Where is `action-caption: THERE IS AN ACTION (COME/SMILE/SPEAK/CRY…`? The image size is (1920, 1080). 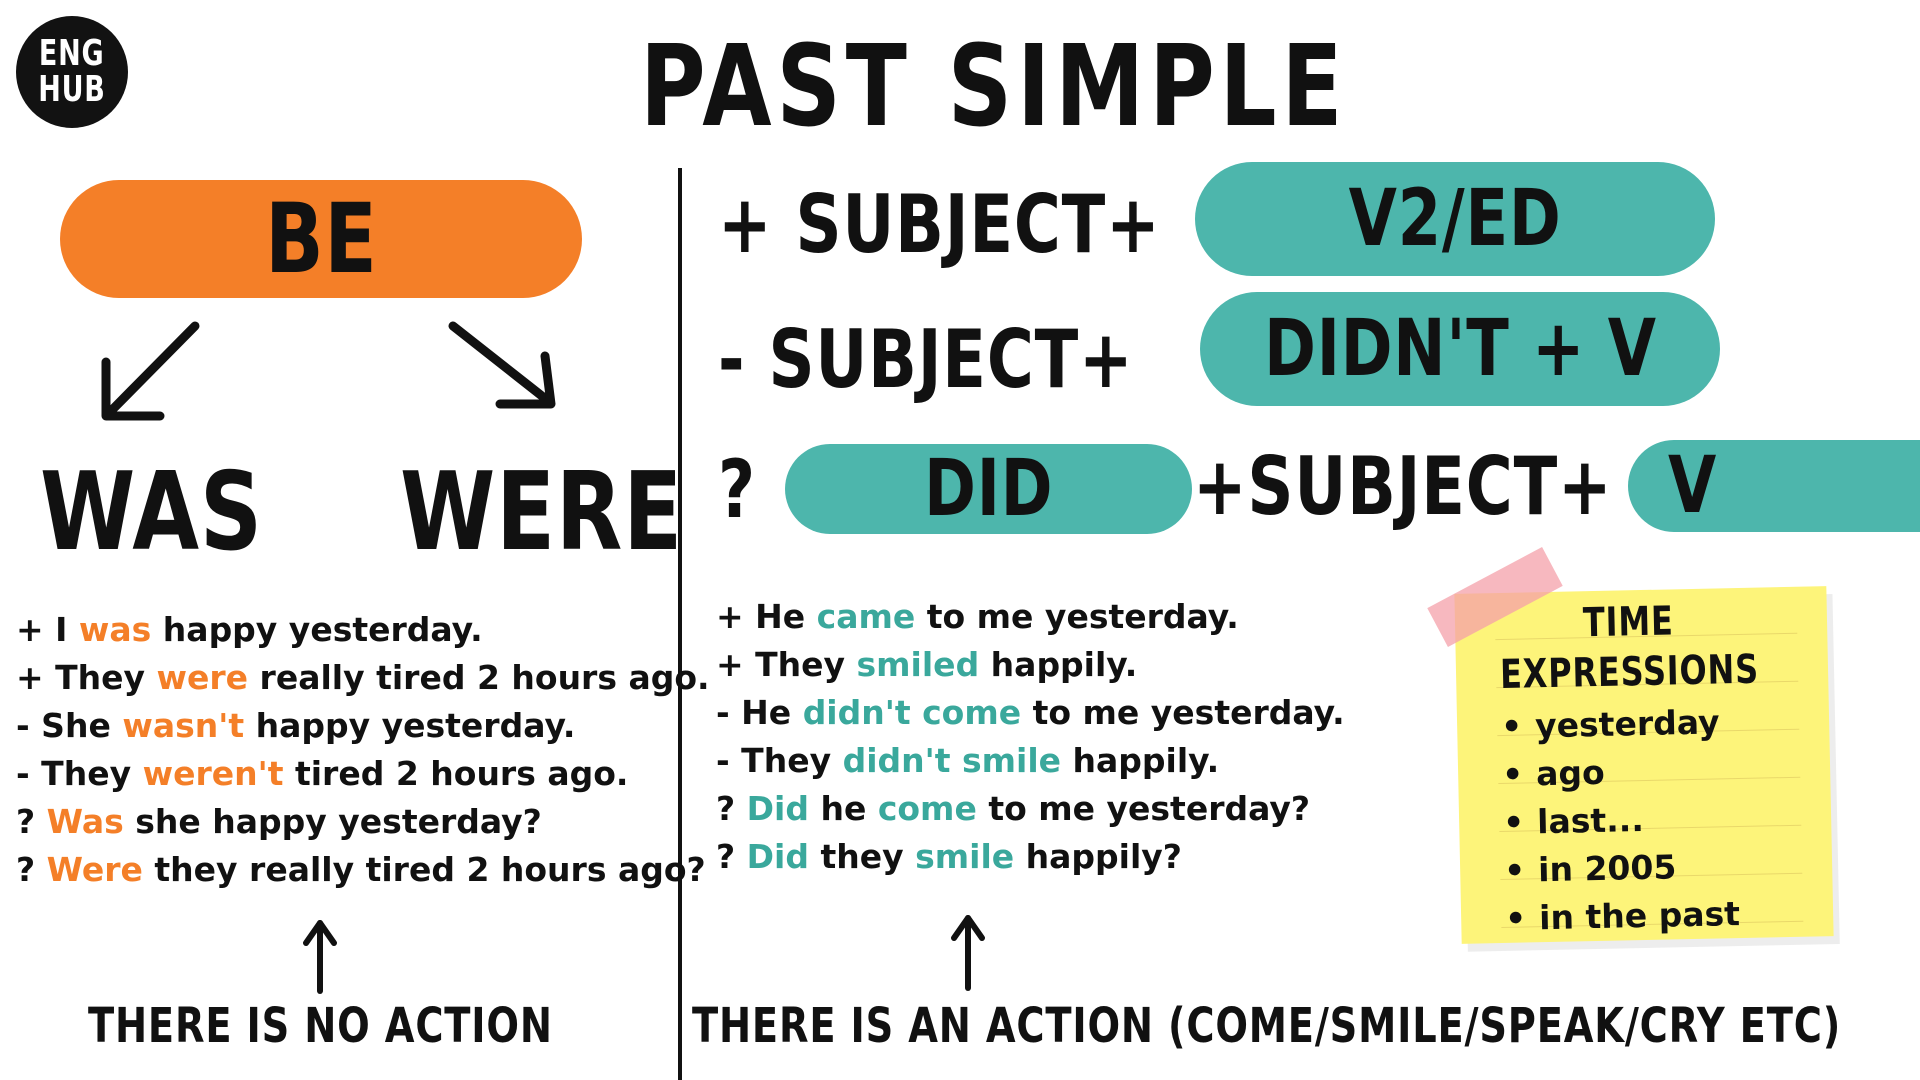 action-caption: THERE IS AN ACTION (COME/SMILE/SPEAK/CRY… is located at coordinates (1267, 1026).